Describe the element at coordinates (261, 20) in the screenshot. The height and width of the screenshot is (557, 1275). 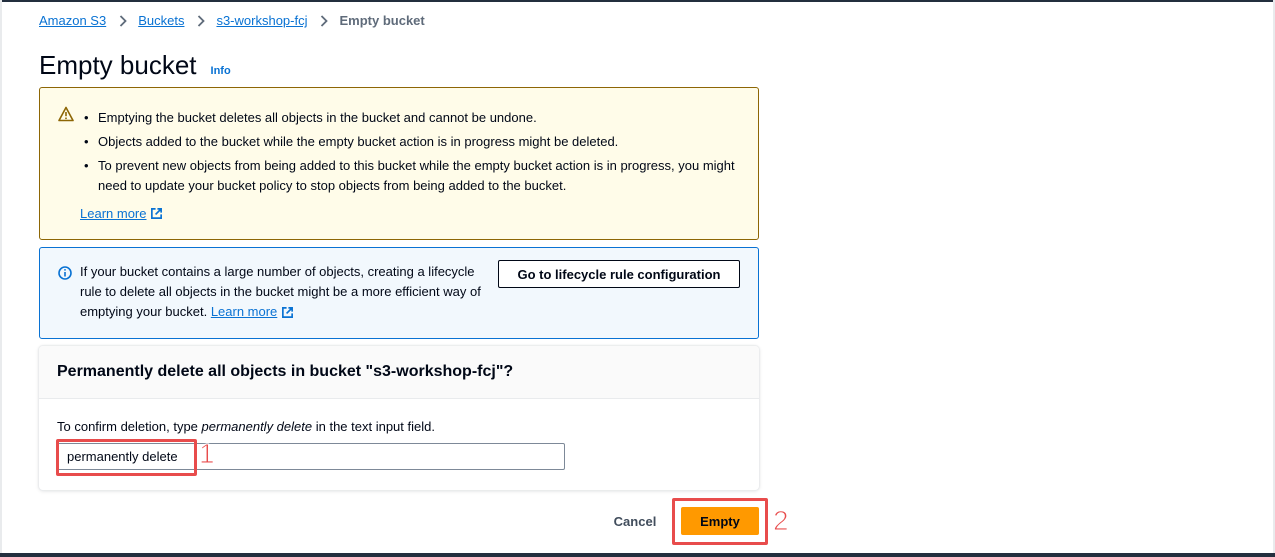
I see `breadcrumb-bucket-name: s3-workshop-fcj` at that location.